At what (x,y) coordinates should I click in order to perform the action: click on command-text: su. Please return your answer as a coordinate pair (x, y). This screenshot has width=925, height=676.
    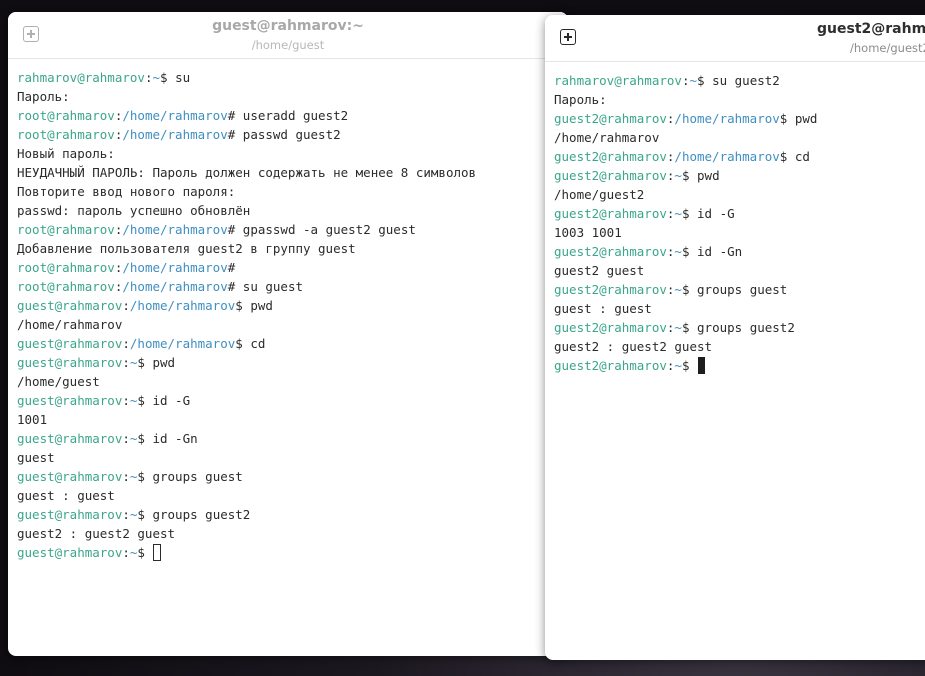
    Looking at the image, I should click on (183, 77).